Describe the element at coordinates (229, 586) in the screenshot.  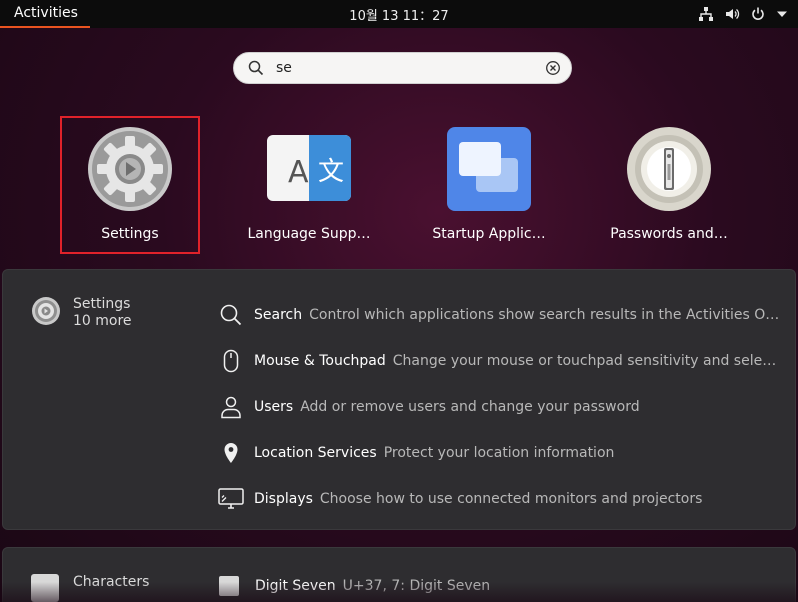
I see `character-glyph-icon` at that location.